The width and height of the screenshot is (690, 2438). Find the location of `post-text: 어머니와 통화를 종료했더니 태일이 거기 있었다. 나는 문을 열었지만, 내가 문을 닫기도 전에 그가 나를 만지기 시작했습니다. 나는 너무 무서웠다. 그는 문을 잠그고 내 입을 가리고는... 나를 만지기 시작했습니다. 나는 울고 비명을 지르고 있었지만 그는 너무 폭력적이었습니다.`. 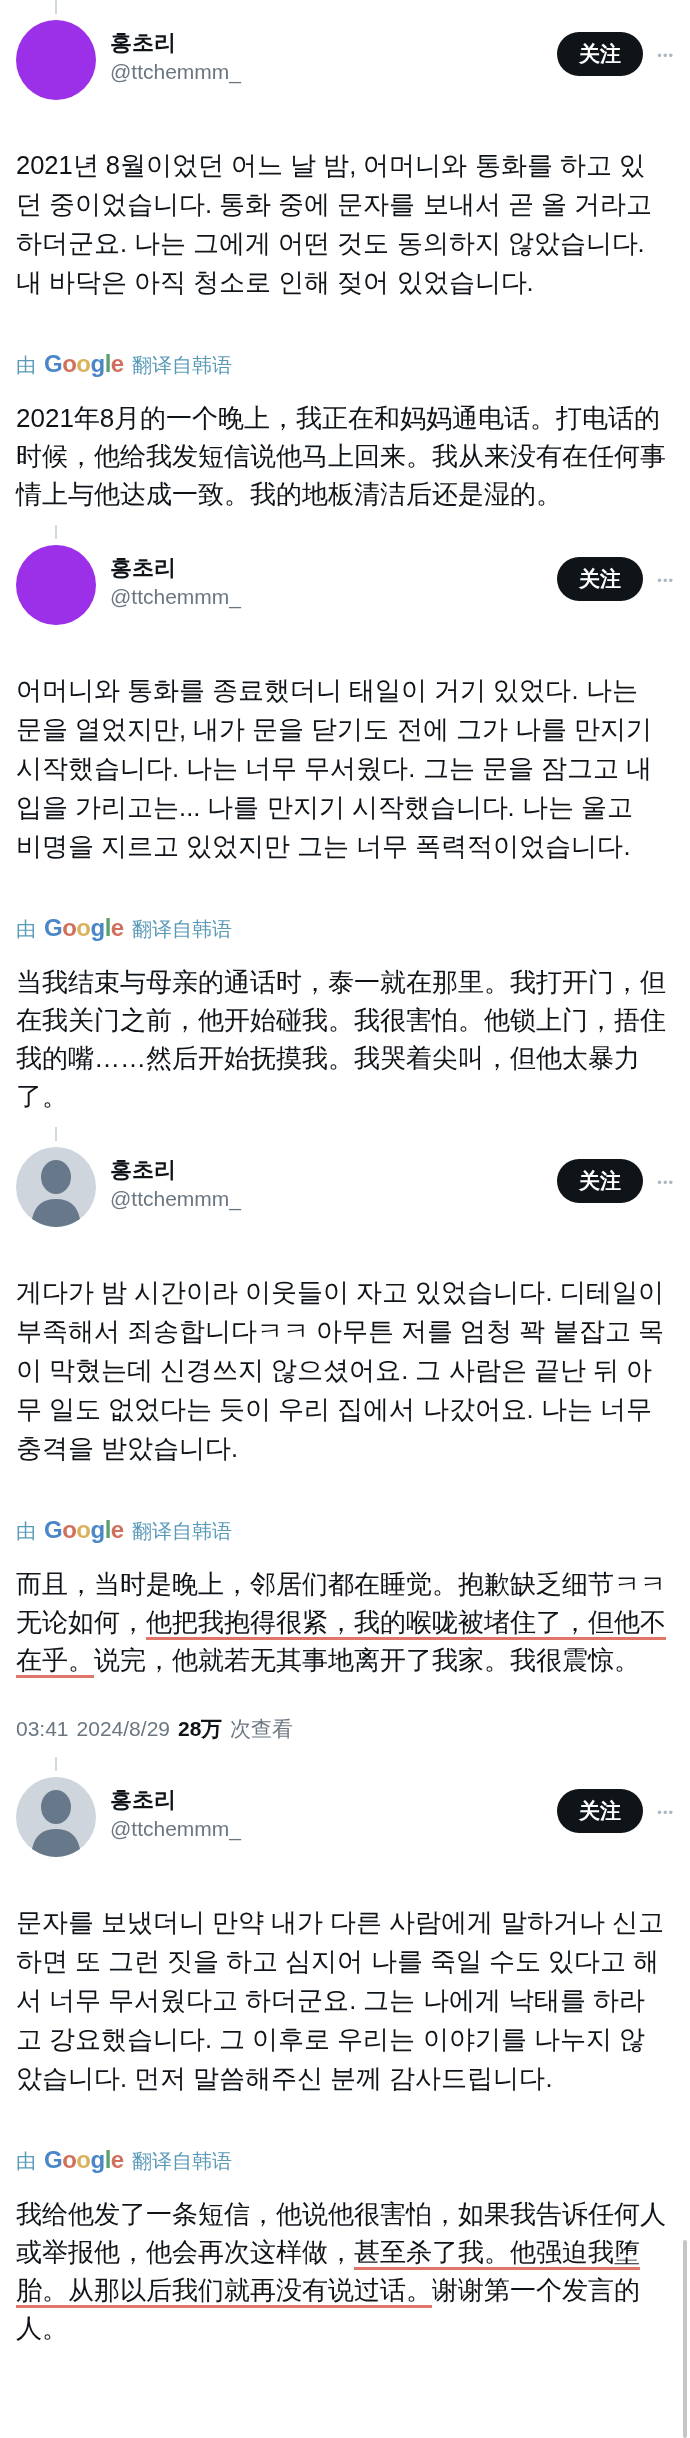

post-text: 어머니와 통화를 종료했더니 태일이 거기 있었다. 나는 문을 열었지만, 내가 문을 닫기도 전에 그가 나를 만지기 시작했습니다. 나는 너무 무서웠다. 그는 문을 잠그고 내 입을 가리고는... 나를 만지기 시작했습니다. 나는 울고 비명을 지르고 있었지만 그는 너무 폭력적이었습니다. is located at coordinates (334, 768).